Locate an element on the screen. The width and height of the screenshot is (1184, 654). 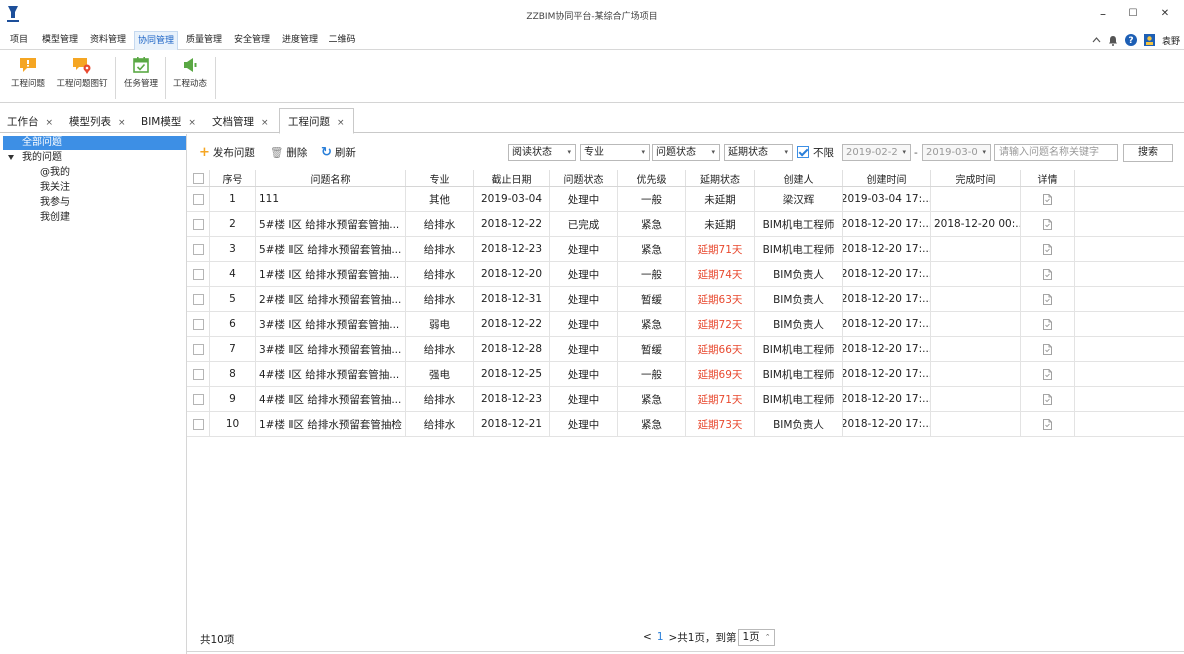
menu-safety: 安全管理 is located at coordinates (252, 40).